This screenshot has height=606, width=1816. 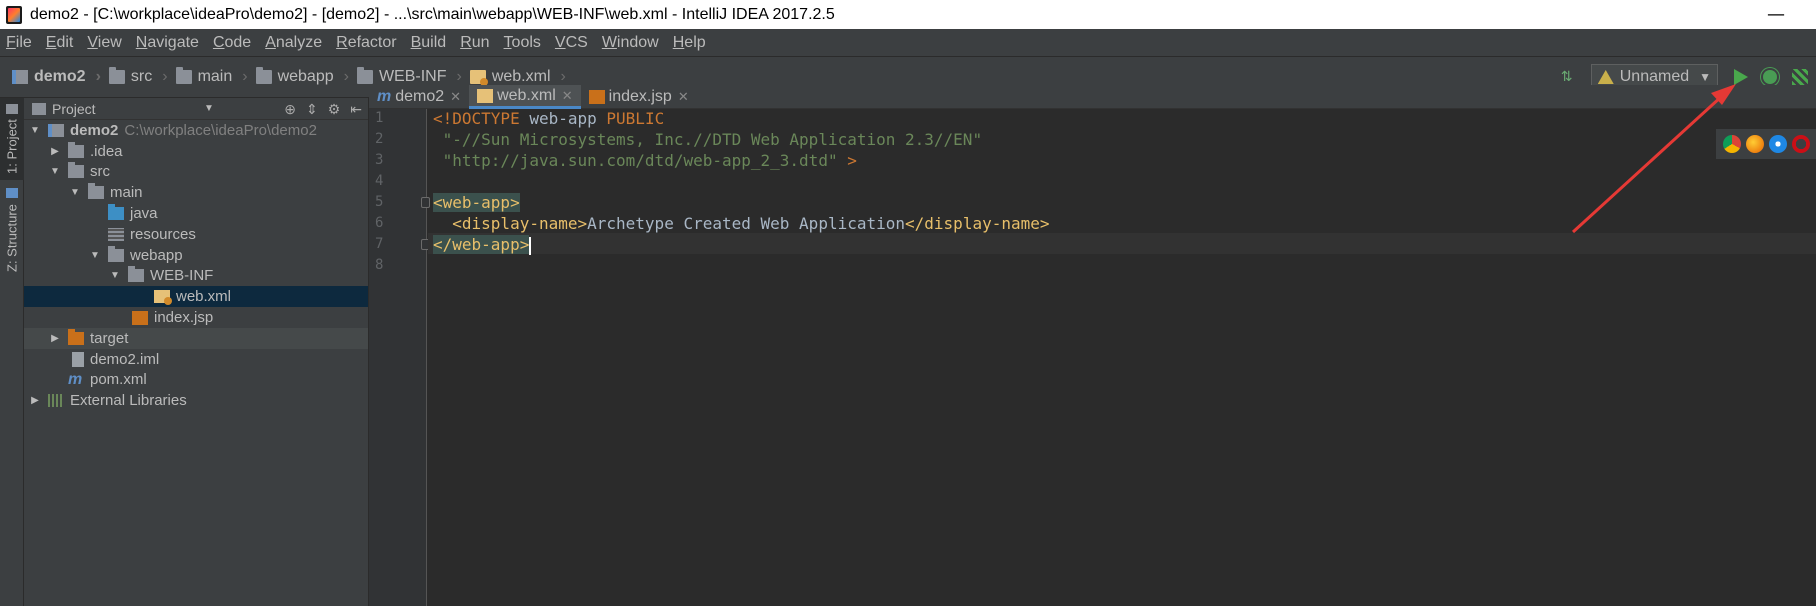 I want to click on tree-item-label: .idea, so click(x=106, y=151).